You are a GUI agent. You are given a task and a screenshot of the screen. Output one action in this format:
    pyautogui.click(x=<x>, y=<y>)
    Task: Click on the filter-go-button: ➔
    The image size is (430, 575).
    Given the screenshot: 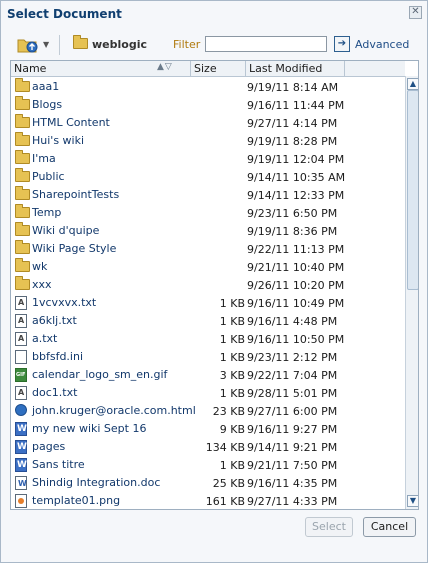 What is the action you would take?
    pyautogui.click(x=342, y=44)
    